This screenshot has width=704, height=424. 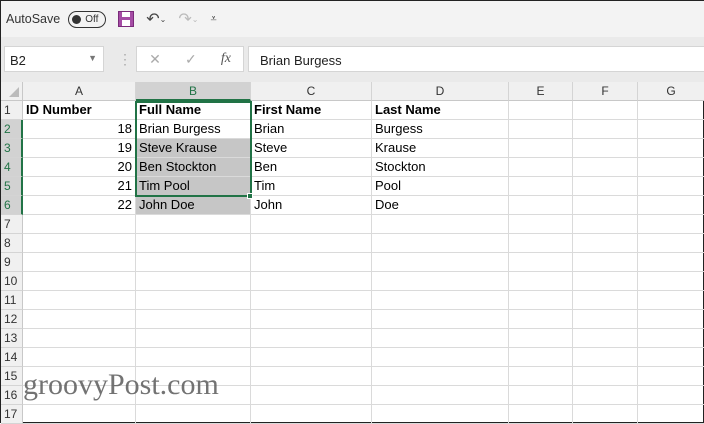 I want to click on customize-toolbar-icon: ⩡, so click(x=213, y=19).